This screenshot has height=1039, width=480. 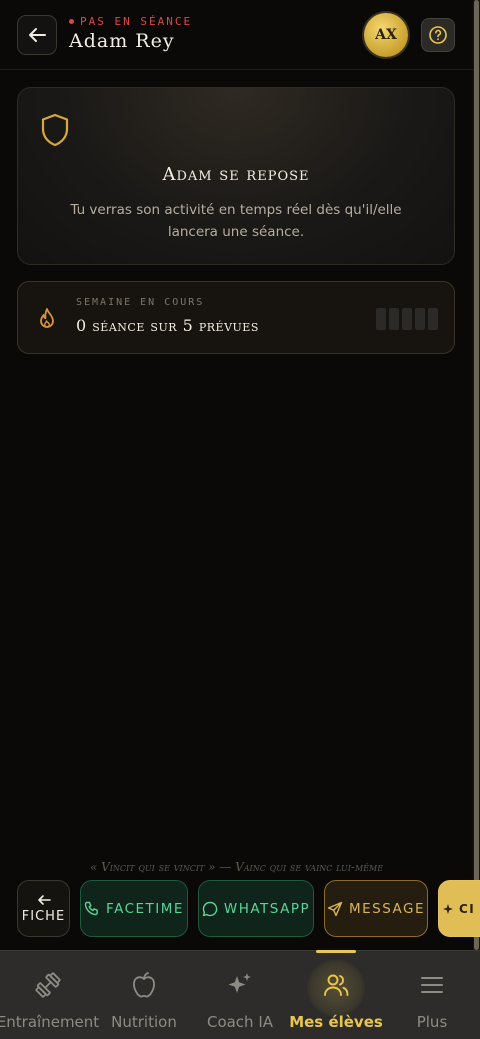 I want to click on question-circle-icon, so click(x=438, y=35).